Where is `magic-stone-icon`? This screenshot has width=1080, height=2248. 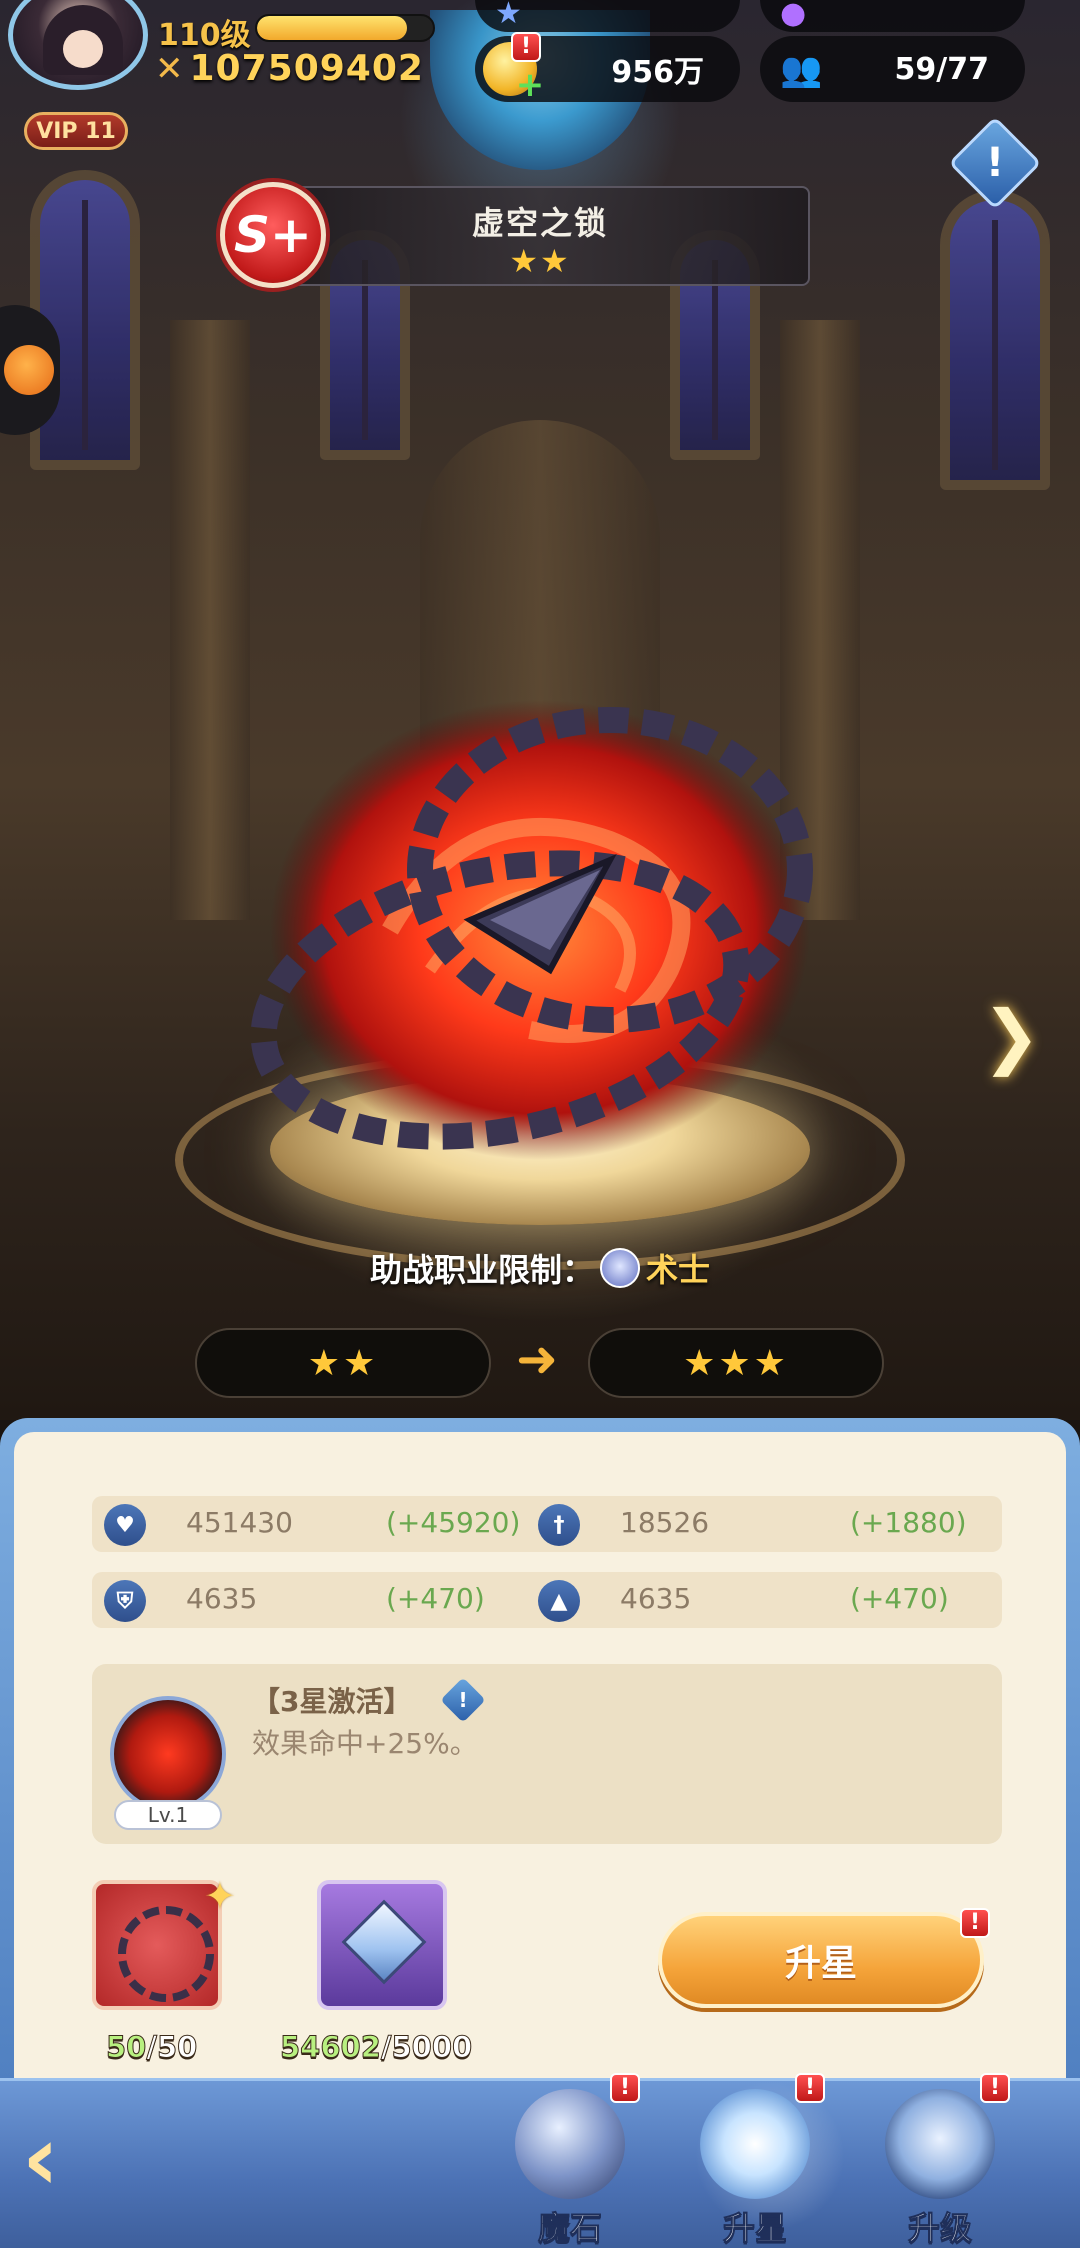 magic-stone-icon is located at coordinates (570, 2144).